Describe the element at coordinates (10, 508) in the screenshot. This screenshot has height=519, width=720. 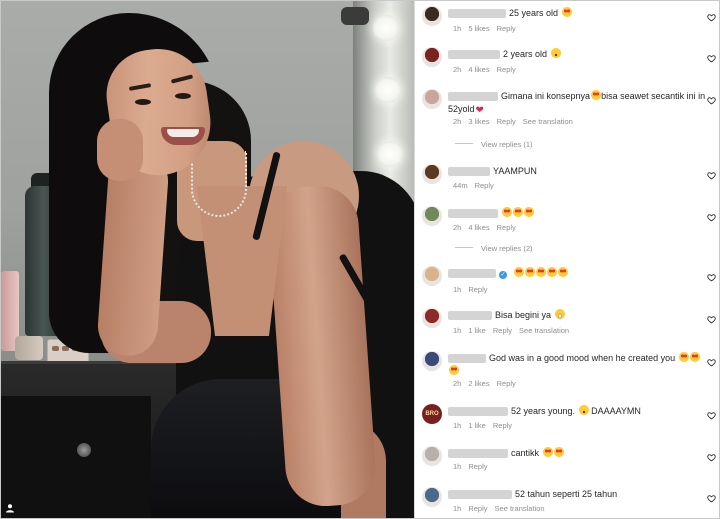
I see `person-icon` at that location.